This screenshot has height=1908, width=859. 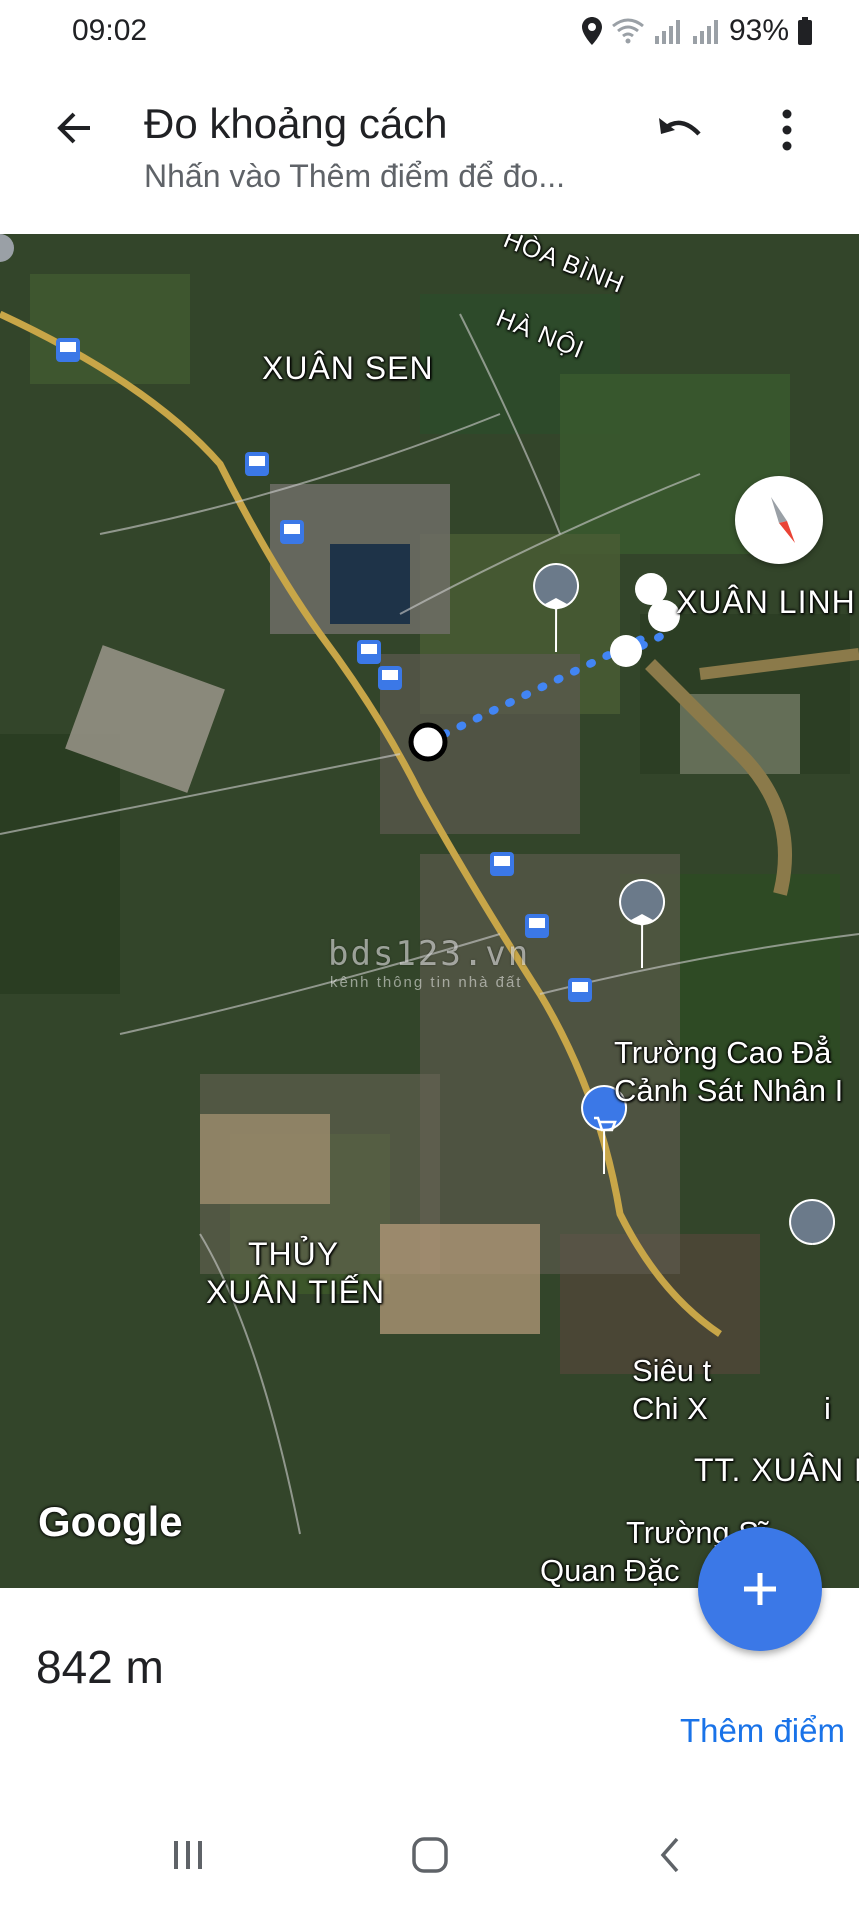 I want to click on google-attribution: Google, so click(x=110, y=1521).